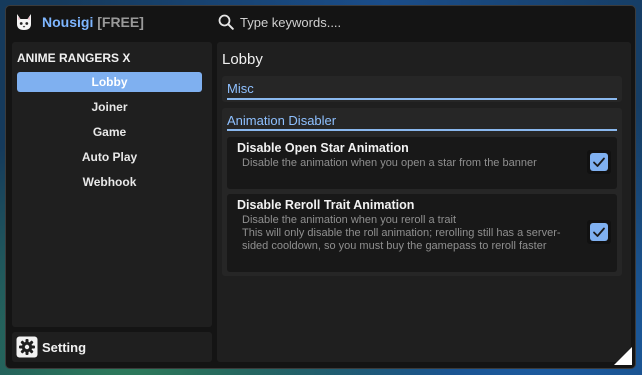 The height and width of the screenshot is (375, 642). What do you see at coordinates (282, 120) in the screenshot?
I see `section-title: Animation Disabler` at bounding box center [282, 120].